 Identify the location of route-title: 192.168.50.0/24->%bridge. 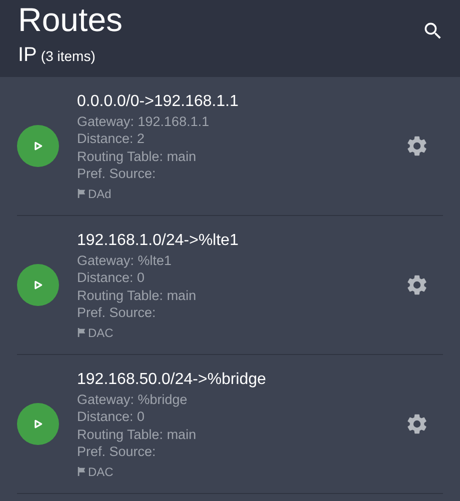
(172, 380).